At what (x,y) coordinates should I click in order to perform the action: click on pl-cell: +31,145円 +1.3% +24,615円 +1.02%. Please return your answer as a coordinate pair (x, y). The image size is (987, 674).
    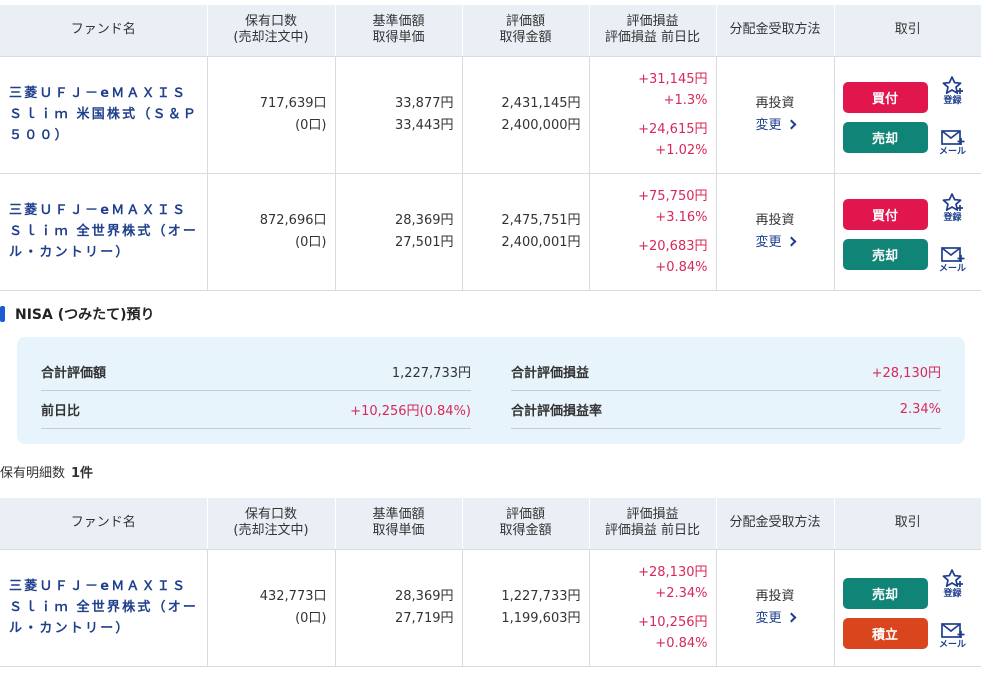
    Looking at the image, I should click on (653, 115).